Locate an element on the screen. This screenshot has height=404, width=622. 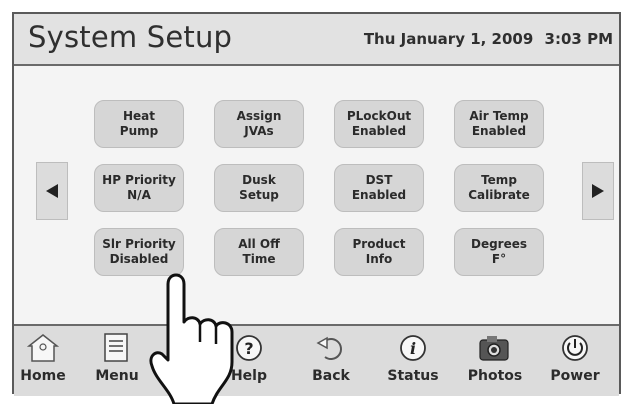
next-page-button is located at coordinates (598, 191).